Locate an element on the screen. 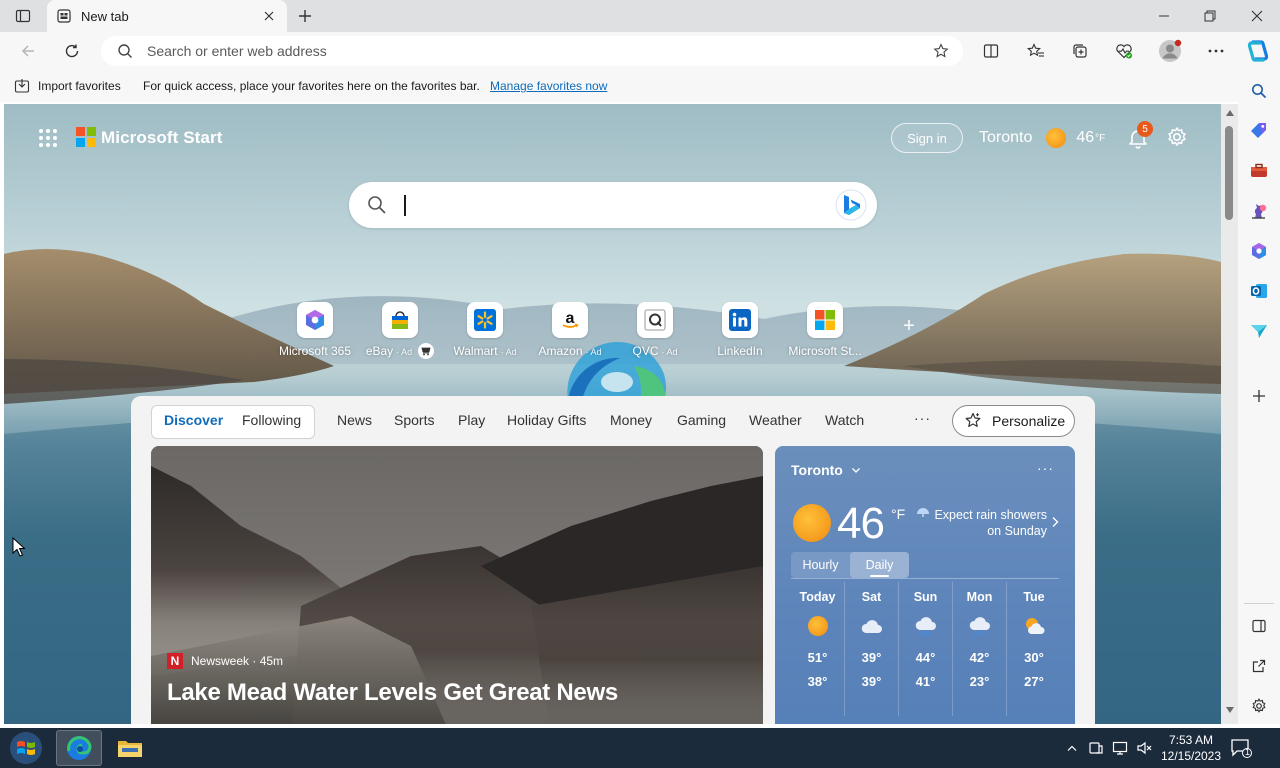 The width and height of the screenshot is (1280, 768). show-hidden-icons-icon is located at coordinates (1072, 748).